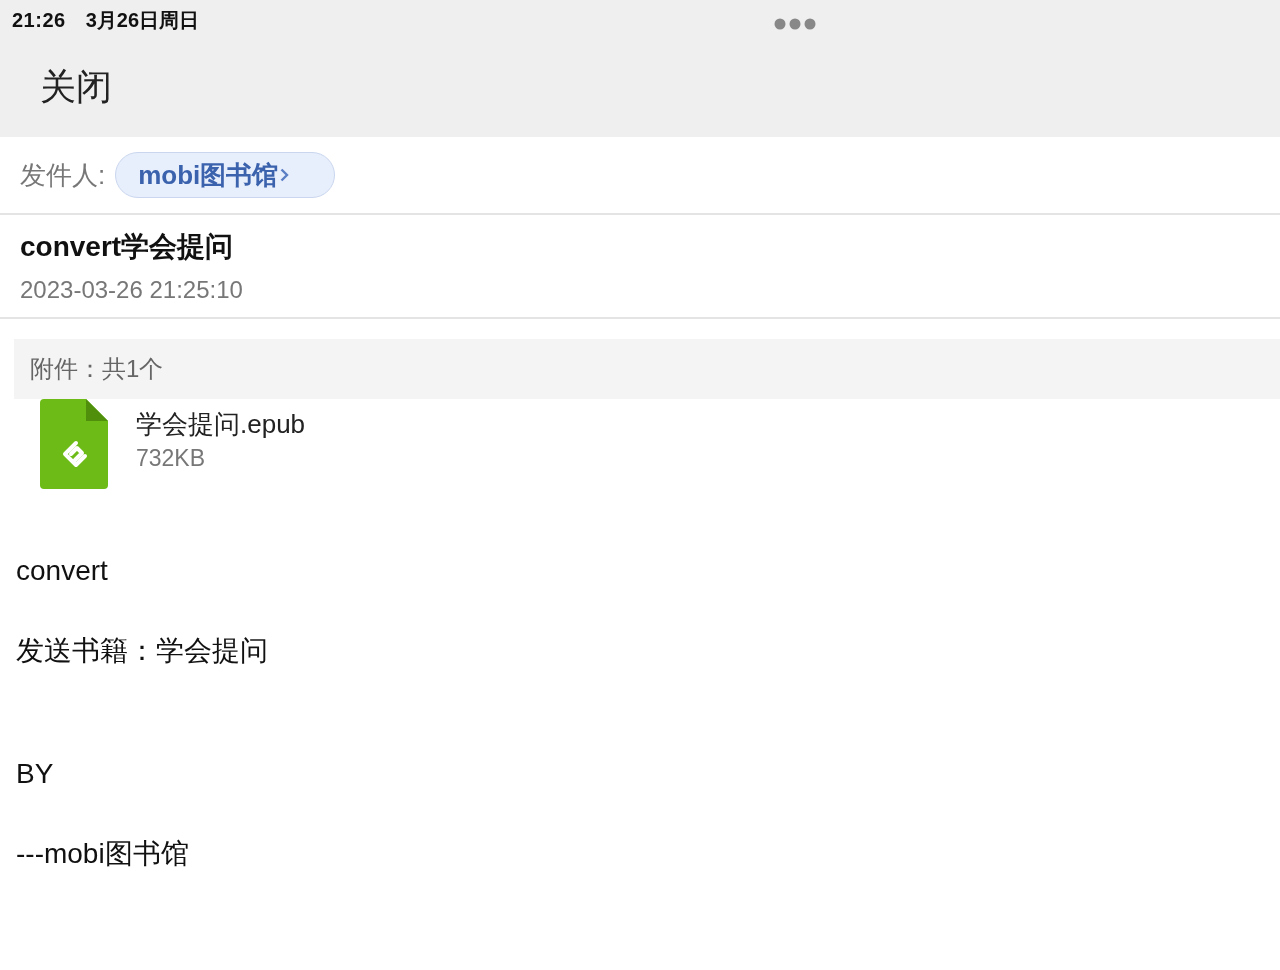  What do you see at coordinates (63, 175) in the screenshot?
I see `sender-label: 发件人:` at bounding box center [63, 175].